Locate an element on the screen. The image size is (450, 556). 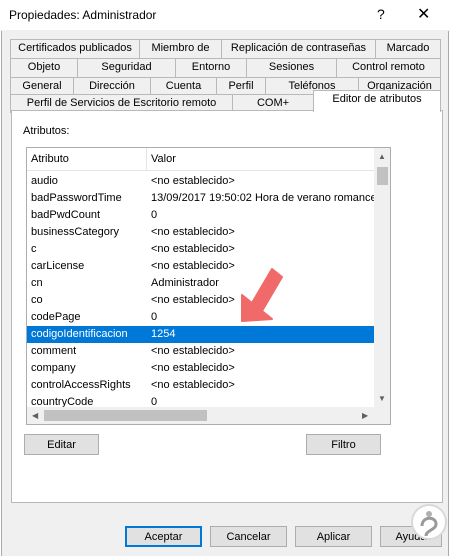
table-row: cn Administrador is located at coordinates (201, 283).